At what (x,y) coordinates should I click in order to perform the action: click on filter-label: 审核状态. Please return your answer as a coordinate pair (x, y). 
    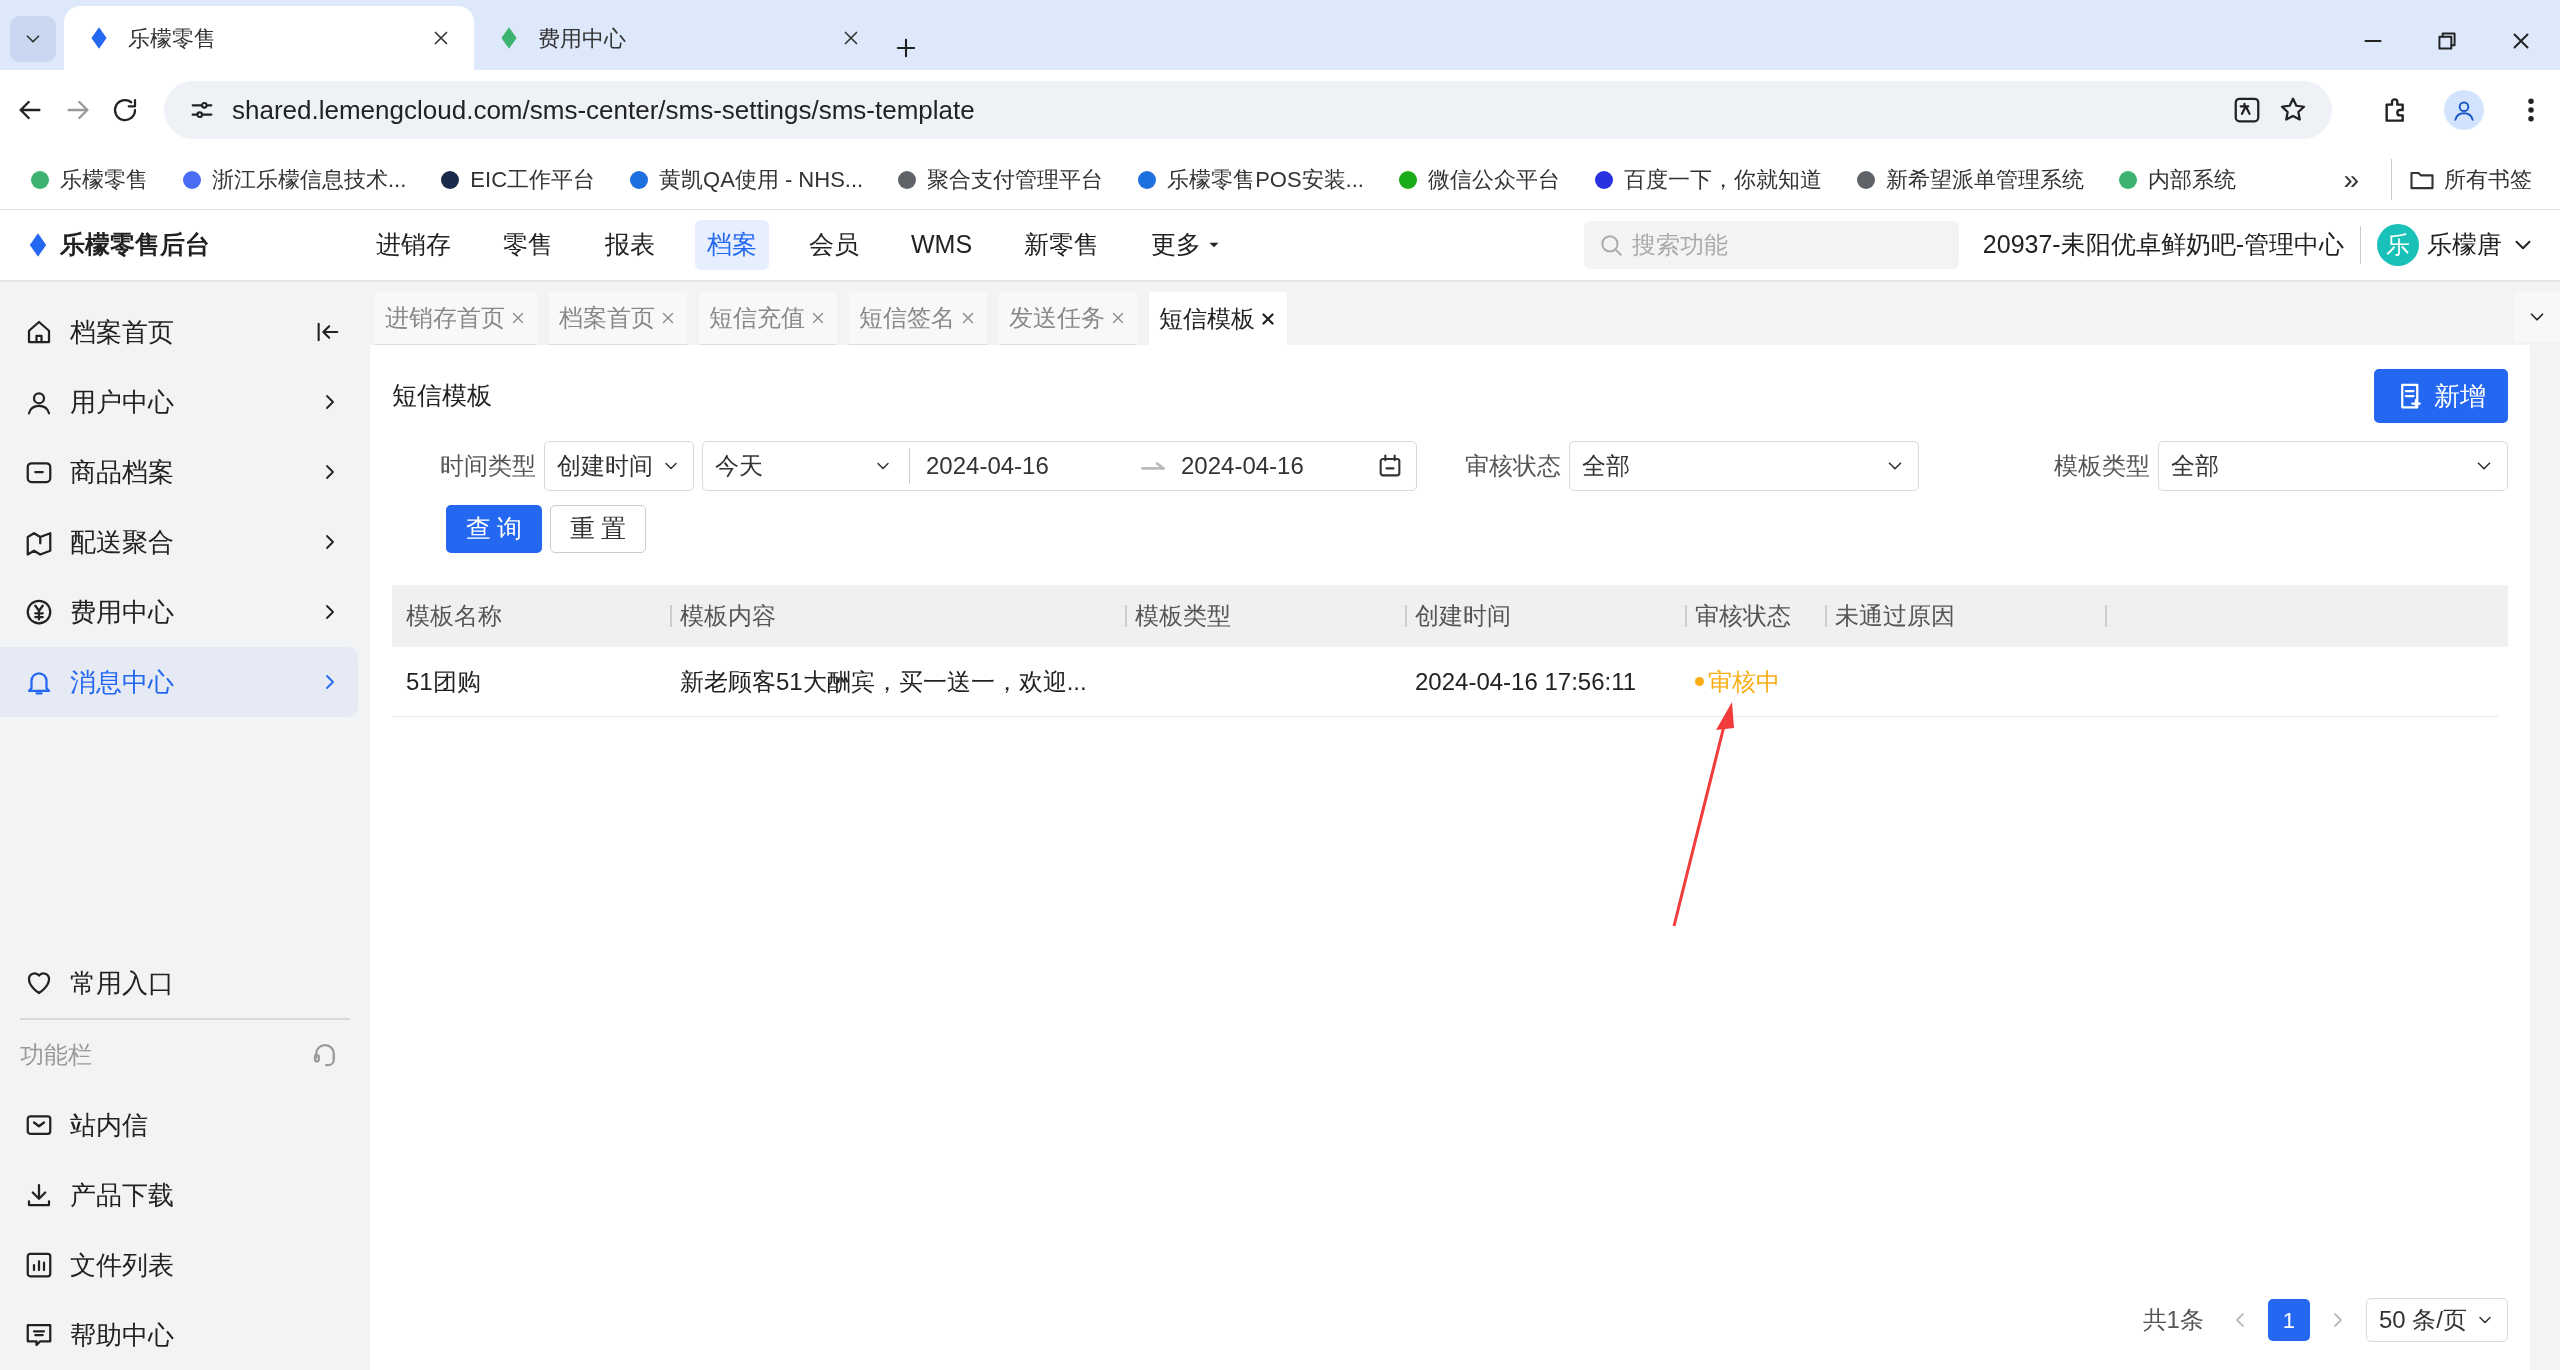
    Looking at the image, I should click on (1513, 466).